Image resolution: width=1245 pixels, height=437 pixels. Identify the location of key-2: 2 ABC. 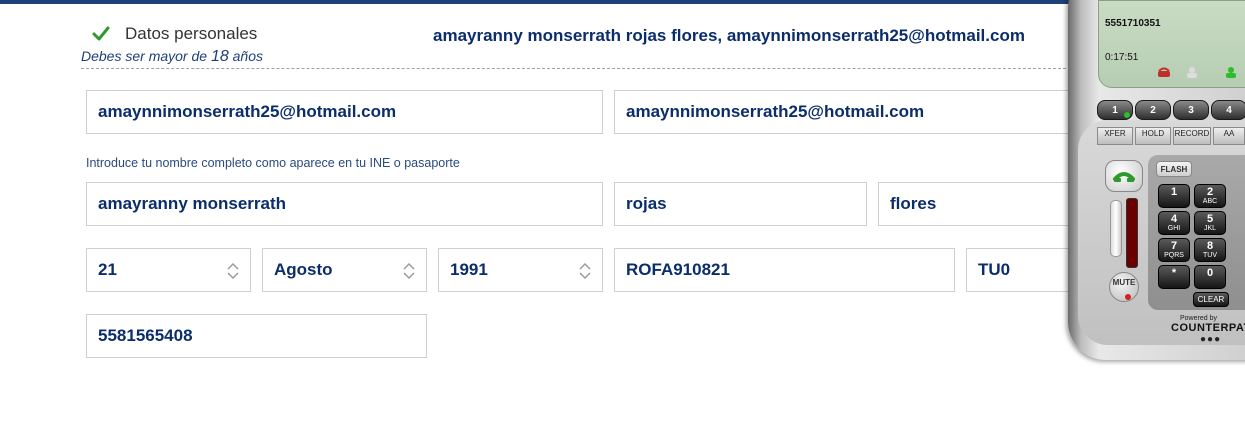
(1210, 196).